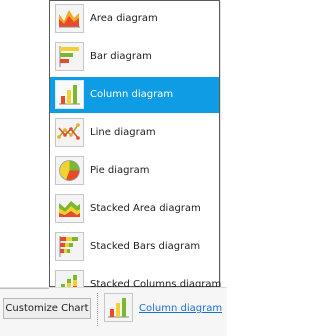  I want to click on menu-item-label: Pie diagram, so click(120, 170).